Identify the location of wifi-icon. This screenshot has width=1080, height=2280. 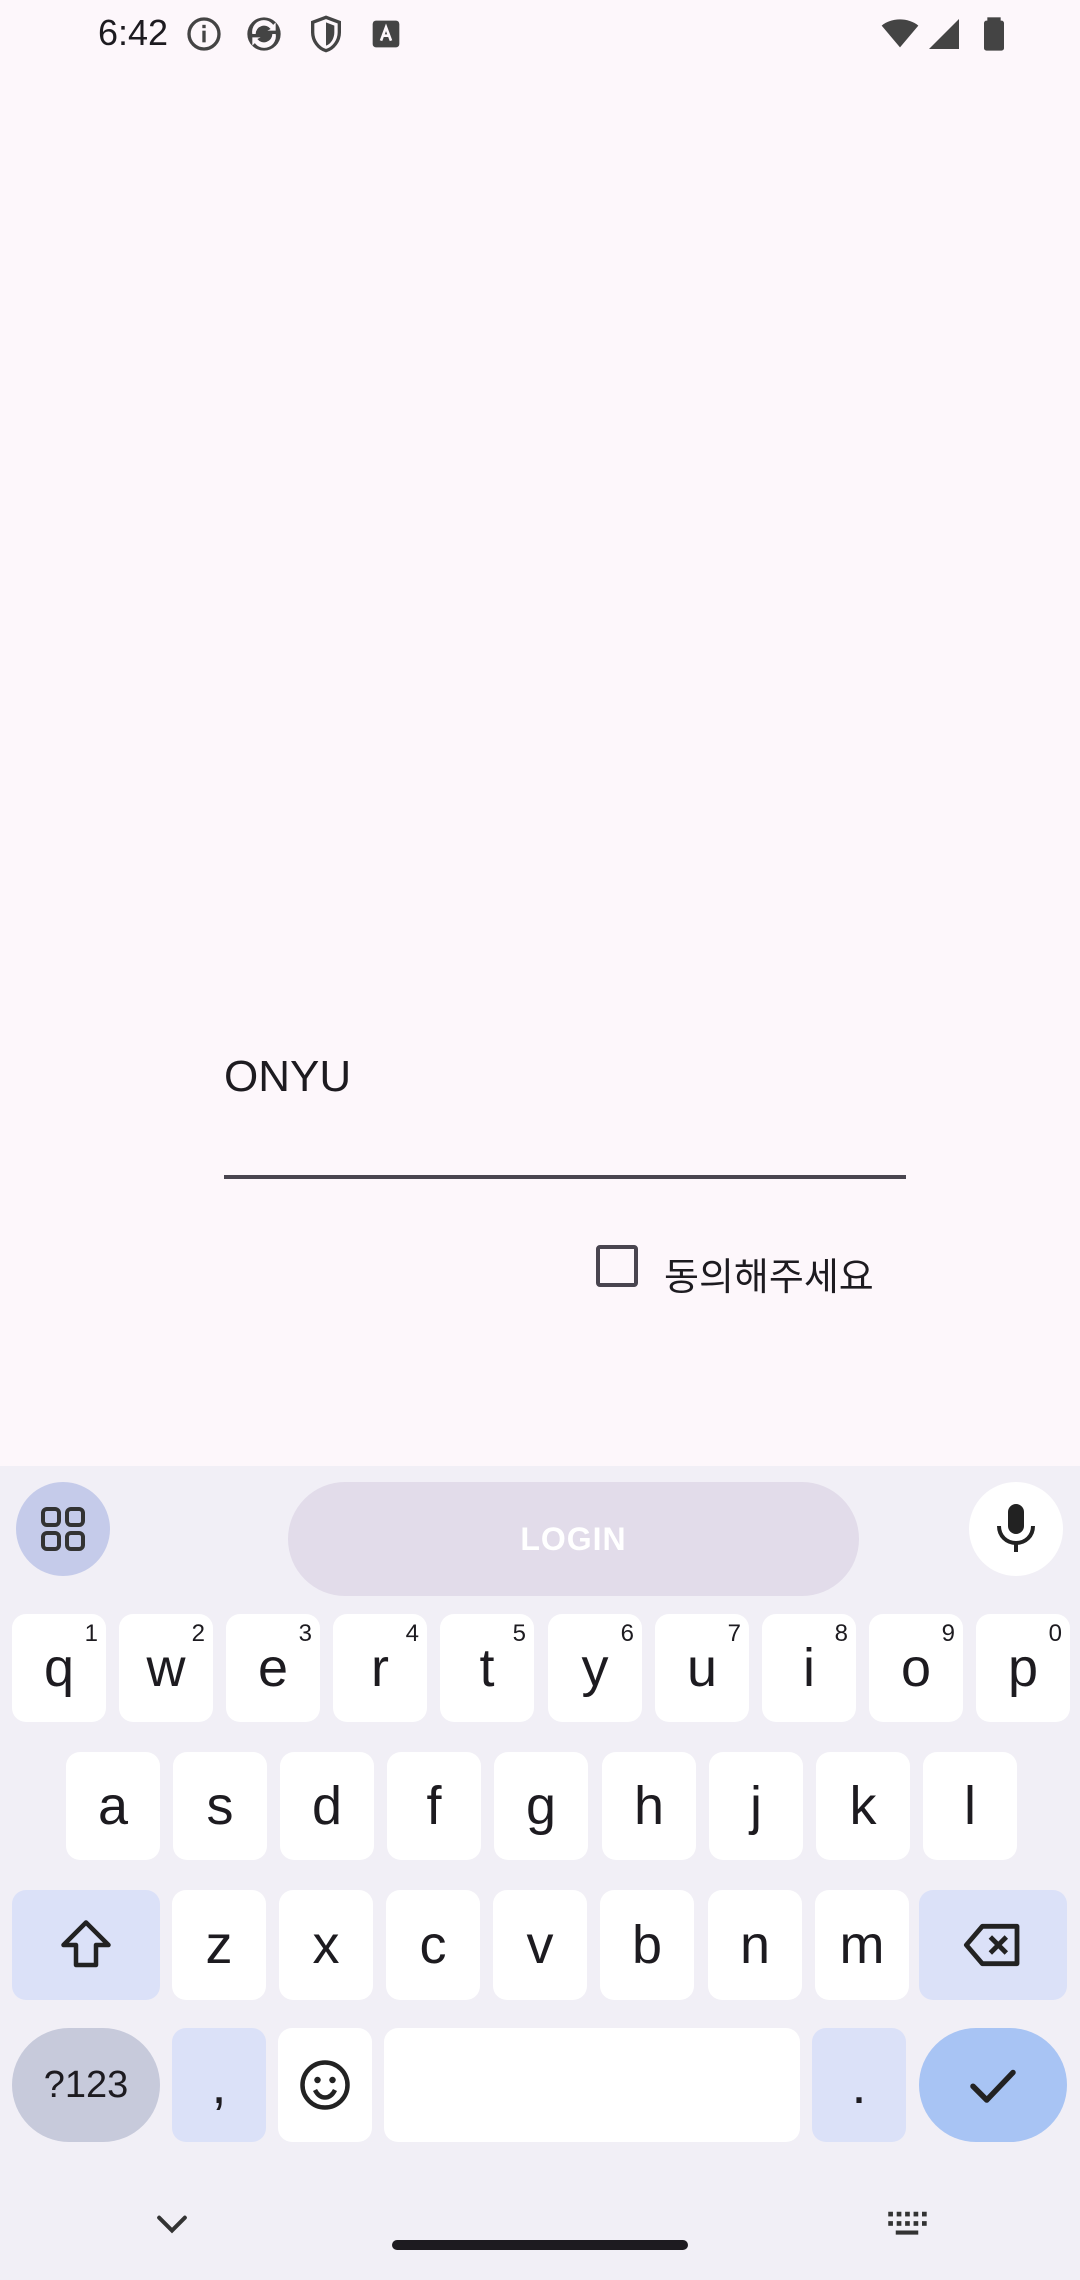
(900, 33).